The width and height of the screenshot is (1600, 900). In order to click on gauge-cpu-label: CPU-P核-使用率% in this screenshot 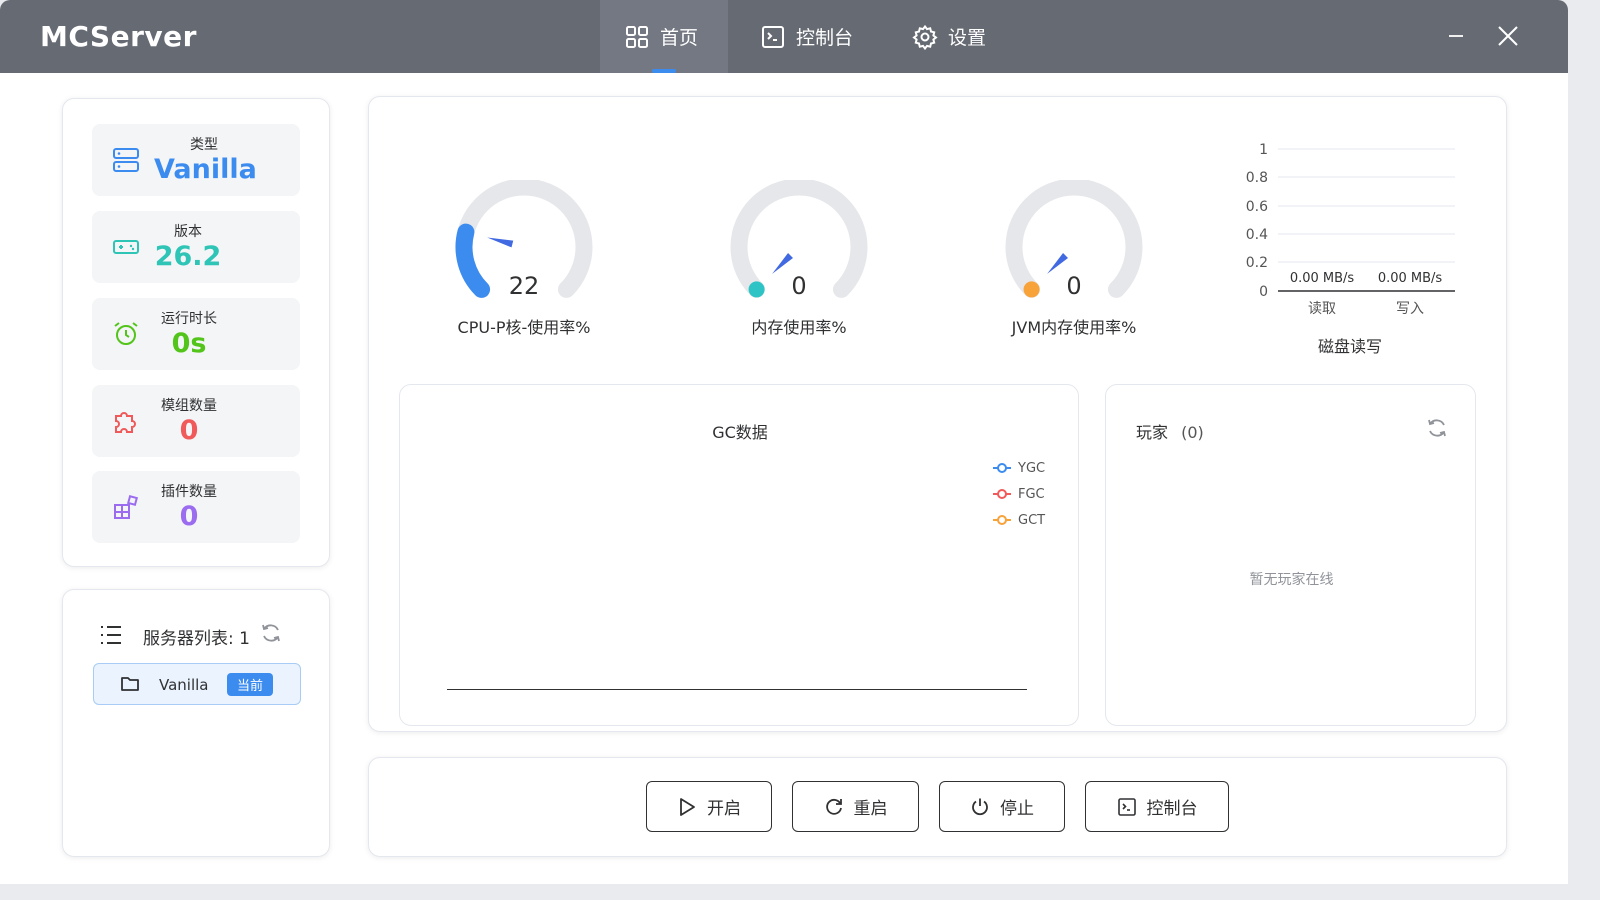, I will do `click(524, 327)`.